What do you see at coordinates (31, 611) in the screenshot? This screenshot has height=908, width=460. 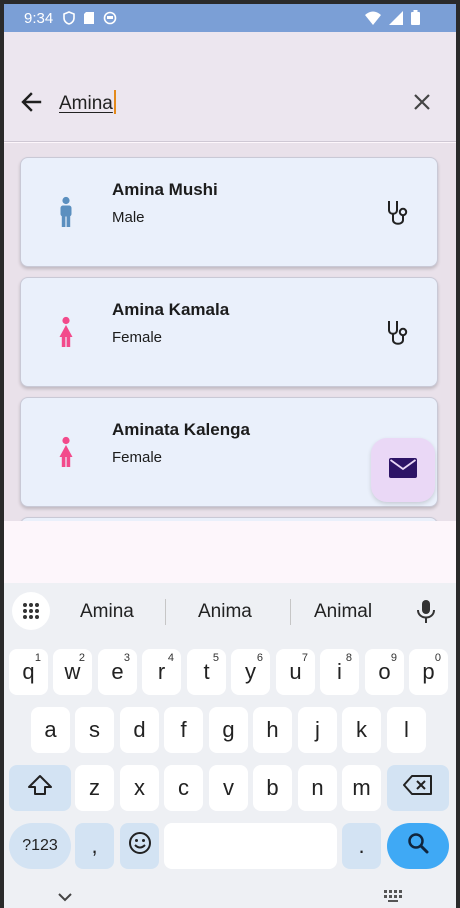 I see `app-grid-icon` at bounding box center [31, 611].